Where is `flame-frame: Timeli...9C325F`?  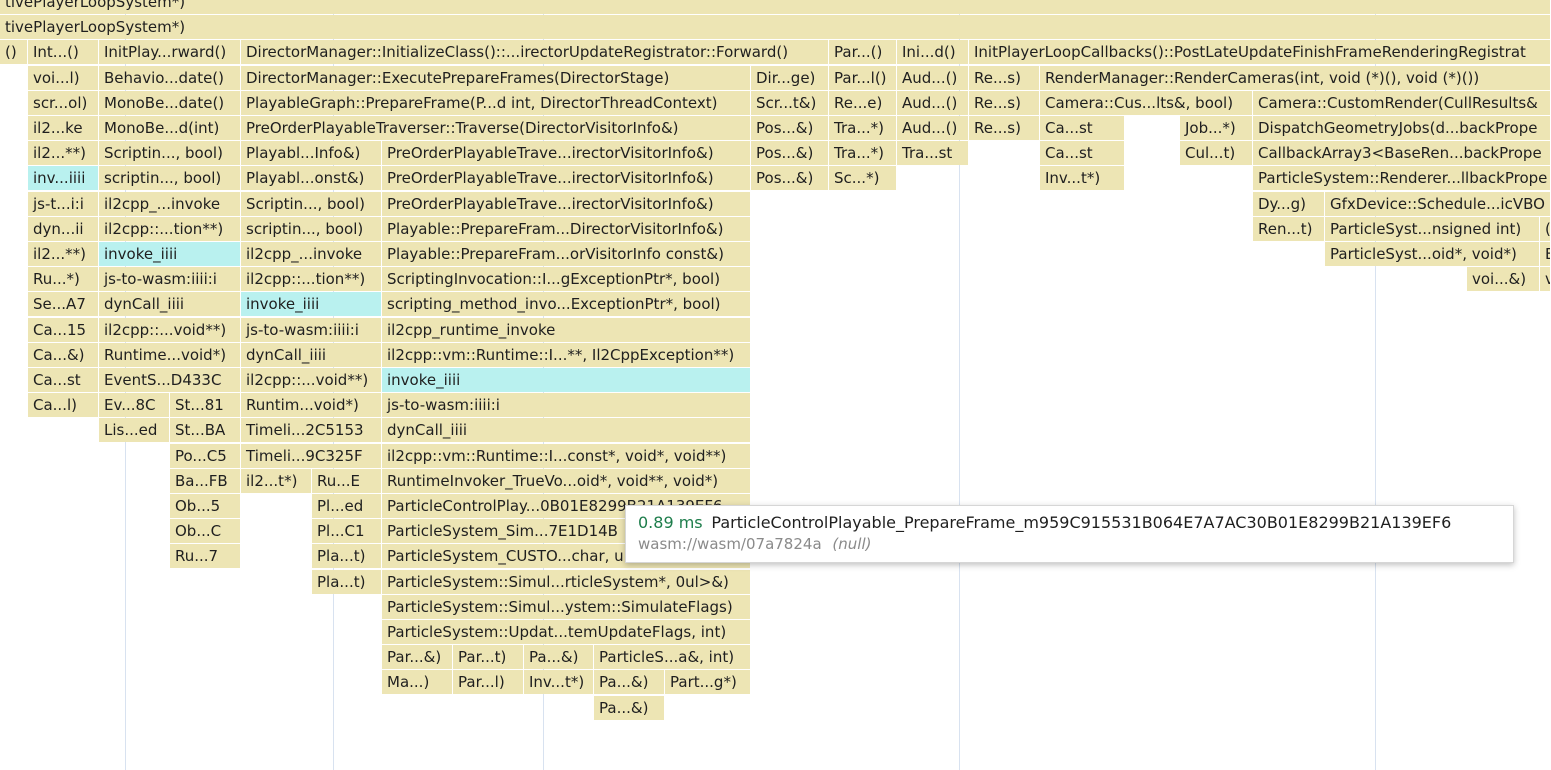
flame-frame: Timeli...9C325F is located at coordinates (311, 455).